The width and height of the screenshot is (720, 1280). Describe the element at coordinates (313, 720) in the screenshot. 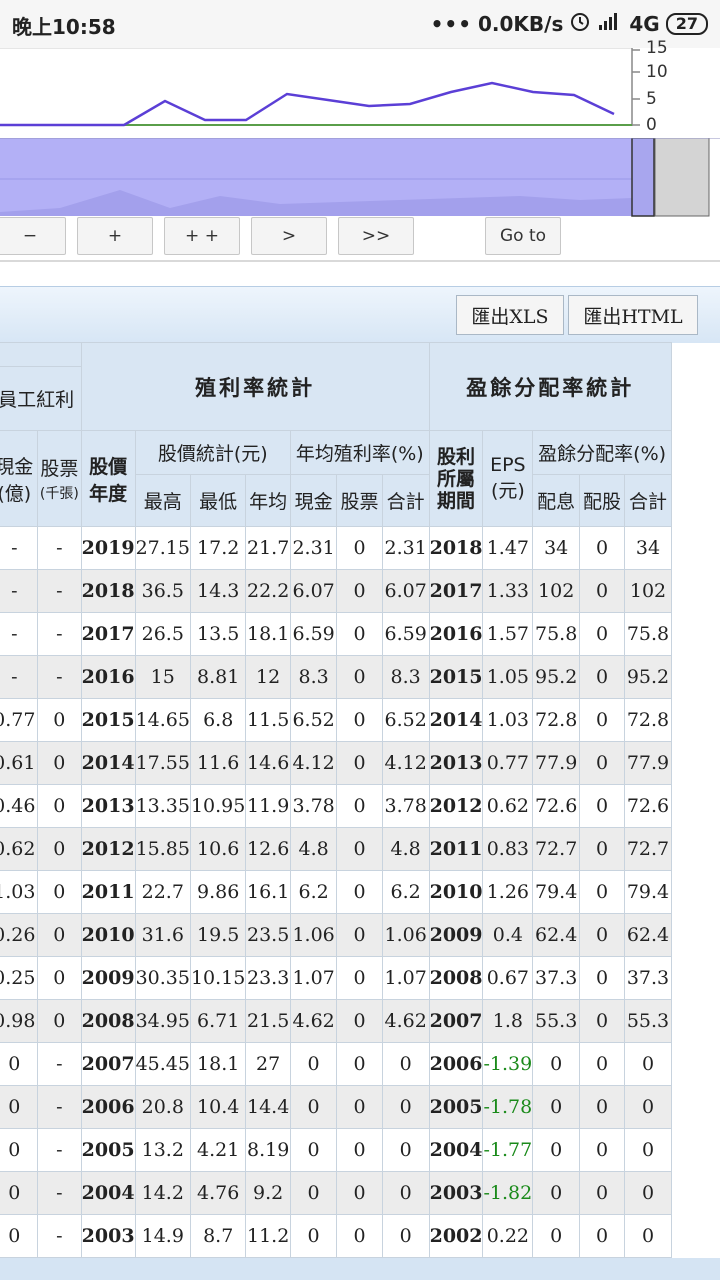

I see `table-cell: 6.52` at that location.